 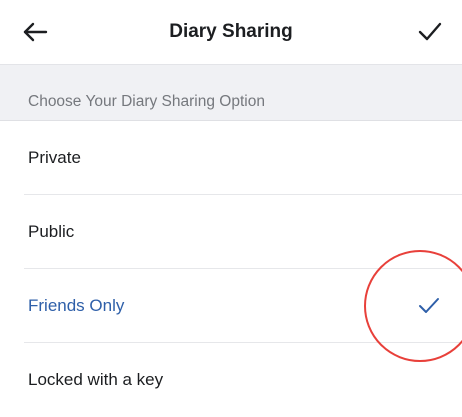 What do you see at coordinates (231, 75) in the screenshot?
I see `header-spacer` at bounding box center [231, 75].